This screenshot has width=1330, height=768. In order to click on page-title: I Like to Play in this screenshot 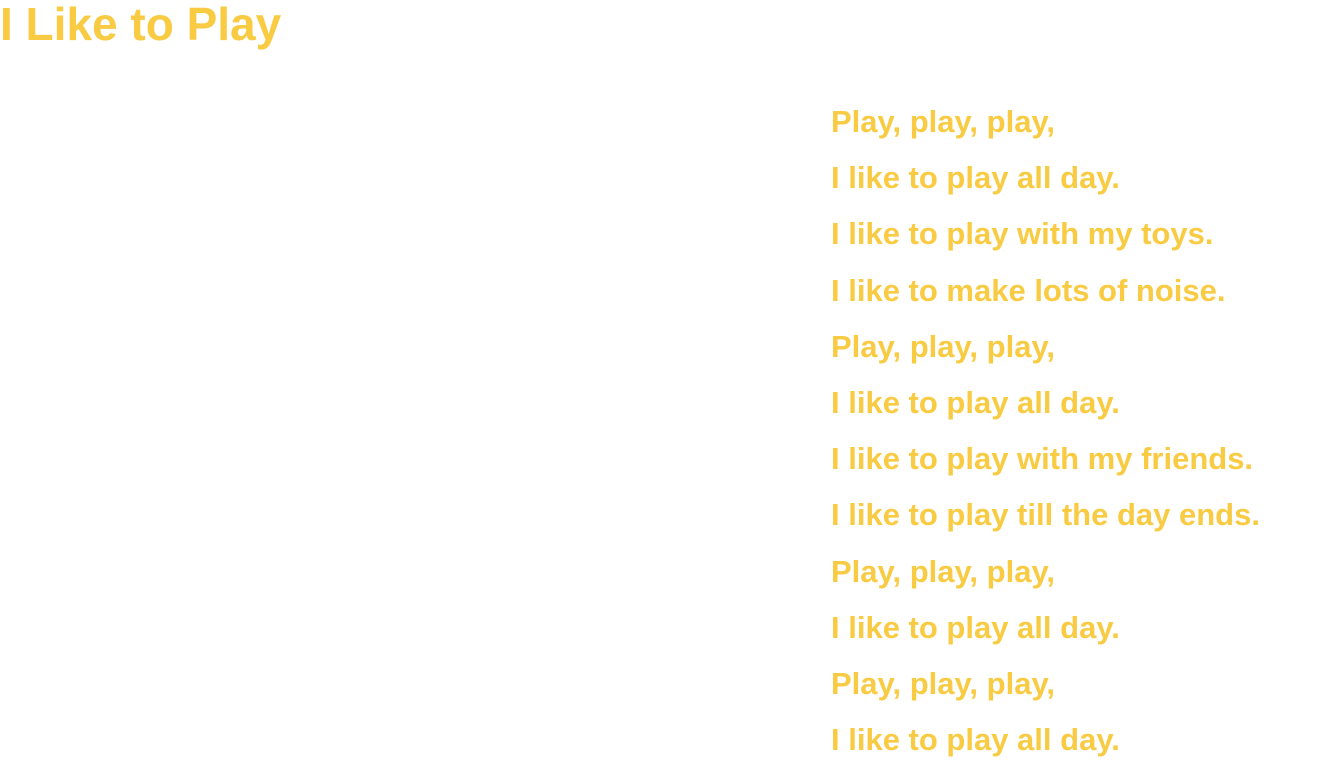, I will do `click(141, 25)`.